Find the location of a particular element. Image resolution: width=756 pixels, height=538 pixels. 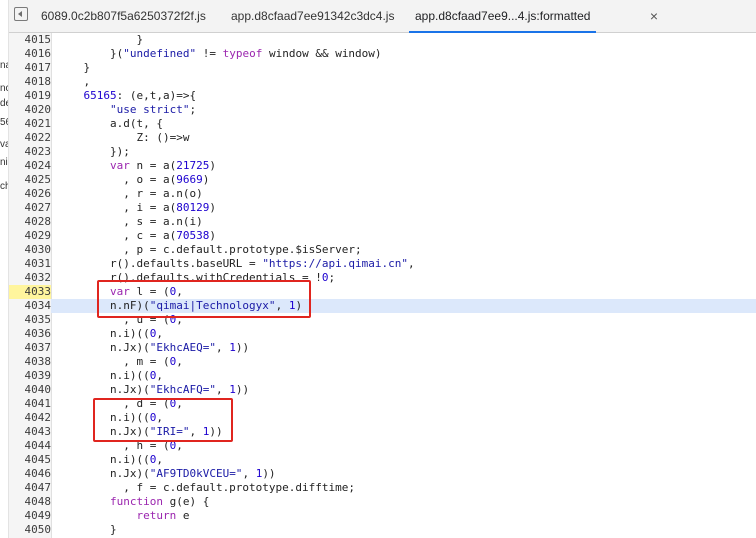

code-line: 4040 n.Jx)("EkhcAFQ=", 1)) is located at coordinates (382, 390).